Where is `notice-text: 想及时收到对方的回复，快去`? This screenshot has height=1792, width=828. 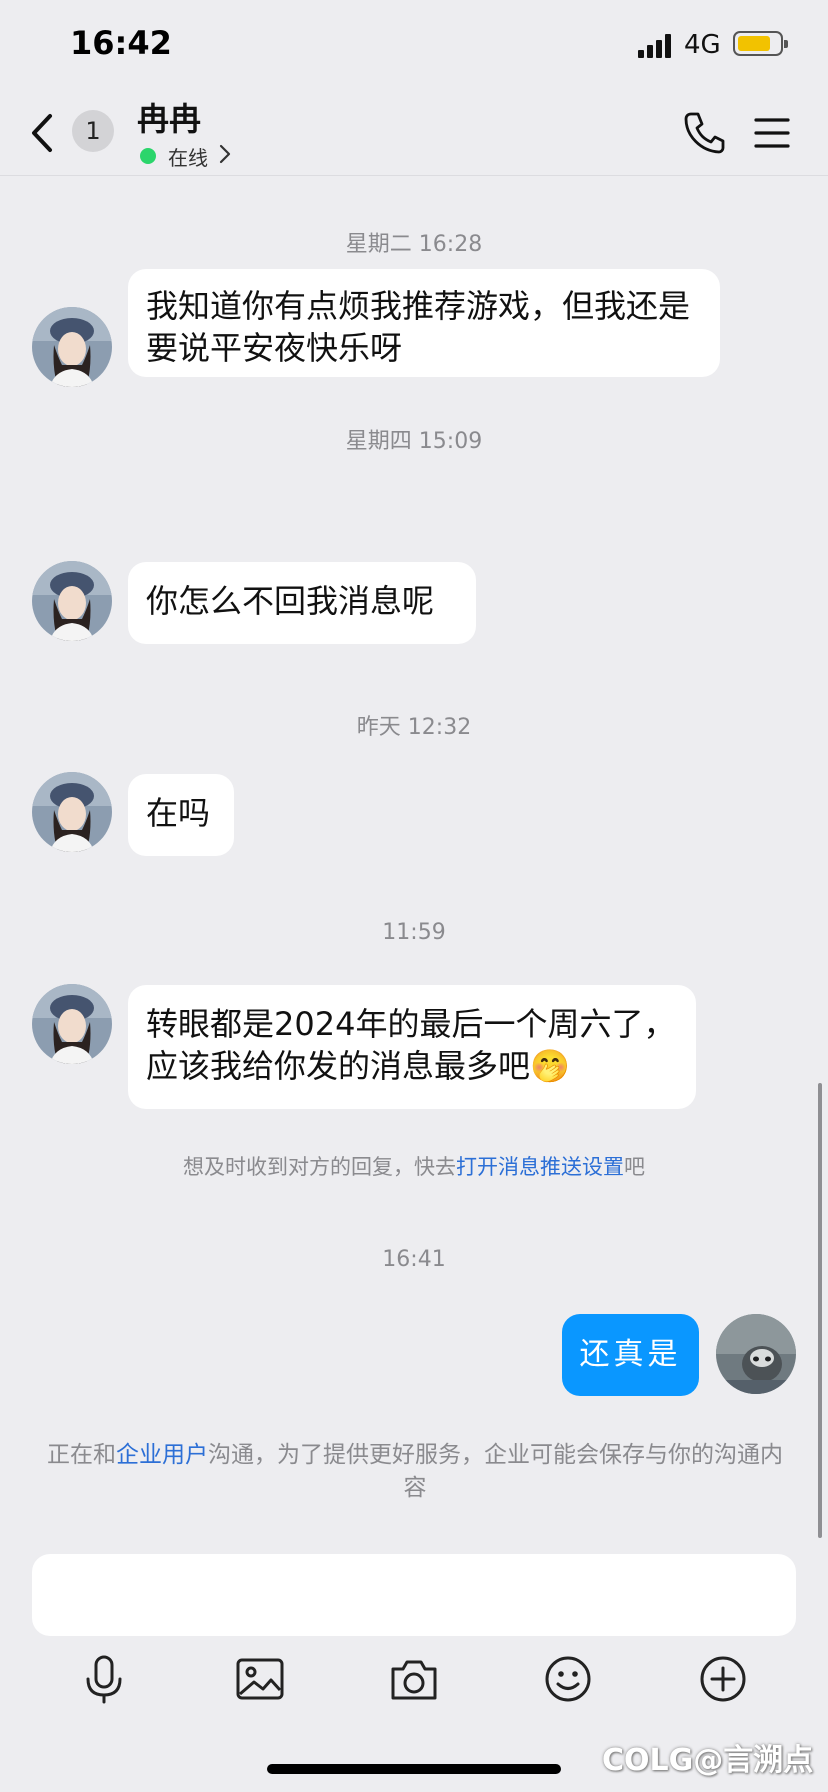 notice-text: 想及时收到对方的回复，快去 is located at coordinates (319, 1167).